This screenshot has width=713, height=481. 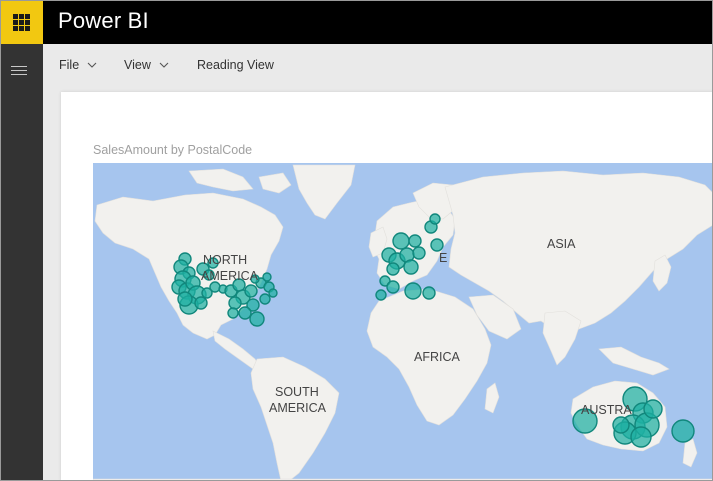 I want to click on central-america-shape, so click(x=237, y=350).